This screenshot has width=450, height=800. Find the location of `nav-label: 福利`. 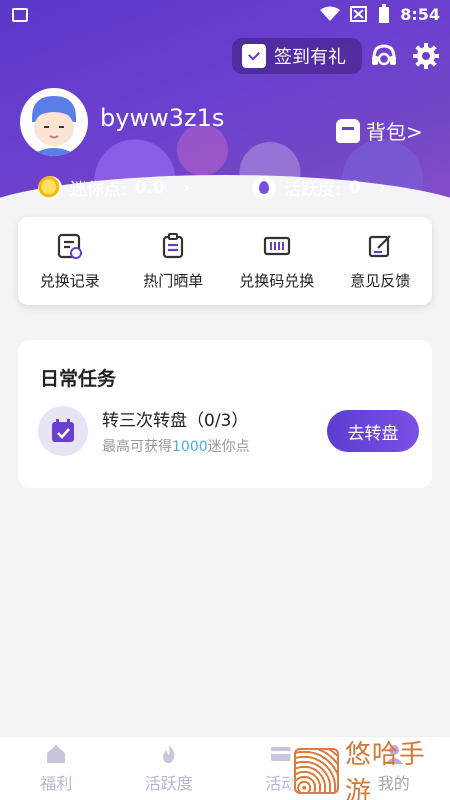

nav-label: 福利 is located at coordinates (56, 783).